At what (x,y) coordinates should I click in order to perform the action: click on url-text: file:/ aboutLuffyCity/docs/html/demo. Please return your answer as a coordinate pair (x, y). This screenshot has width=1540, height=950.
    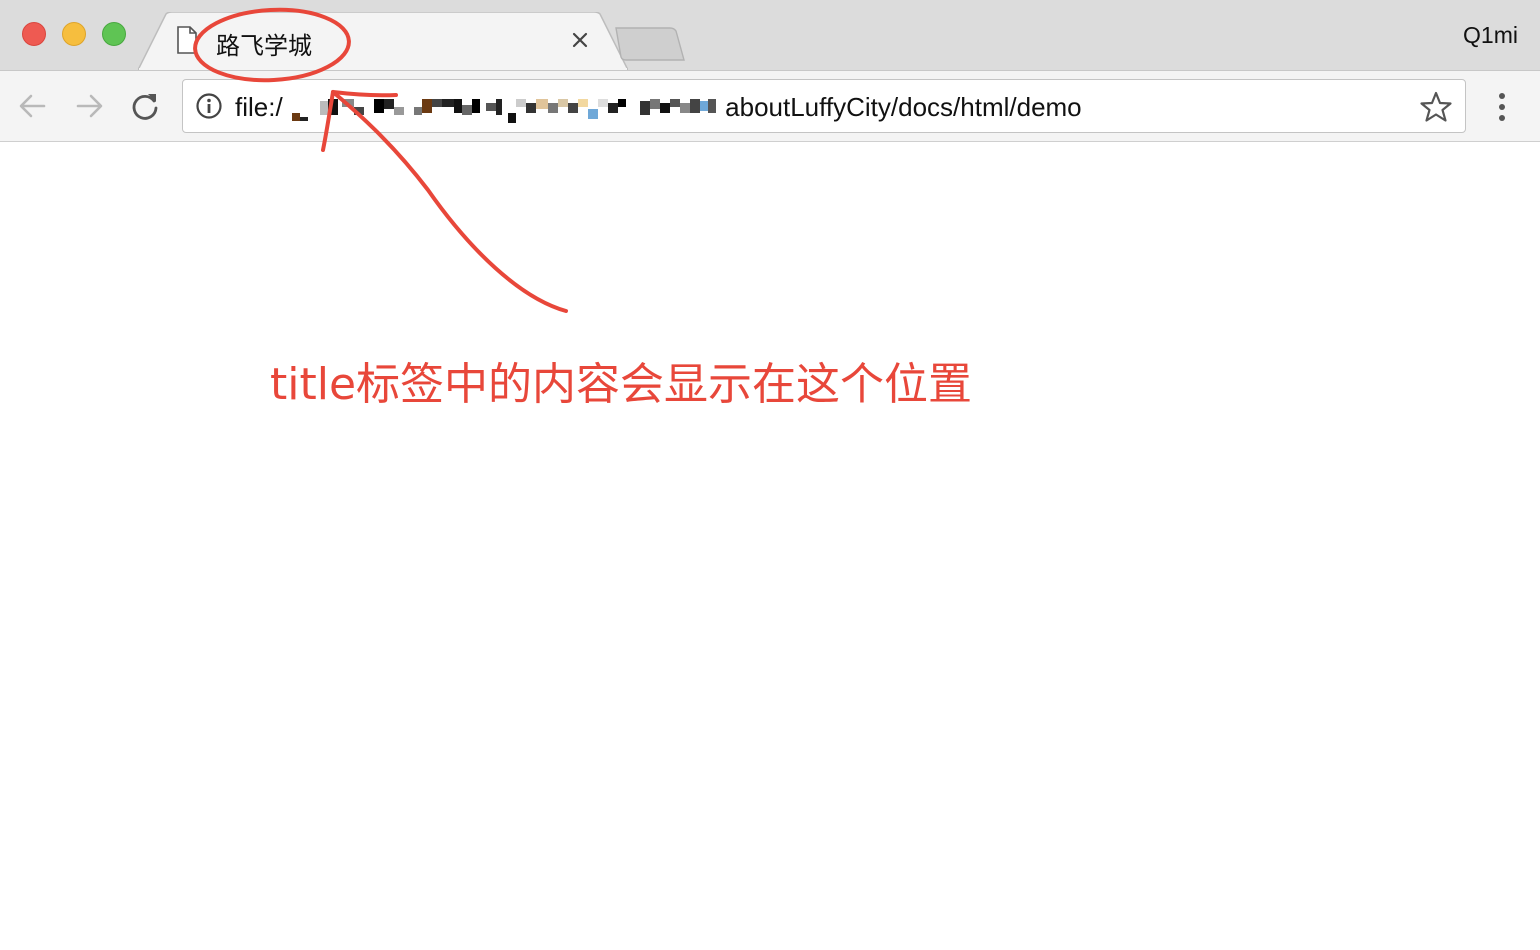
    Looking at the image, I should click on (658, 107).